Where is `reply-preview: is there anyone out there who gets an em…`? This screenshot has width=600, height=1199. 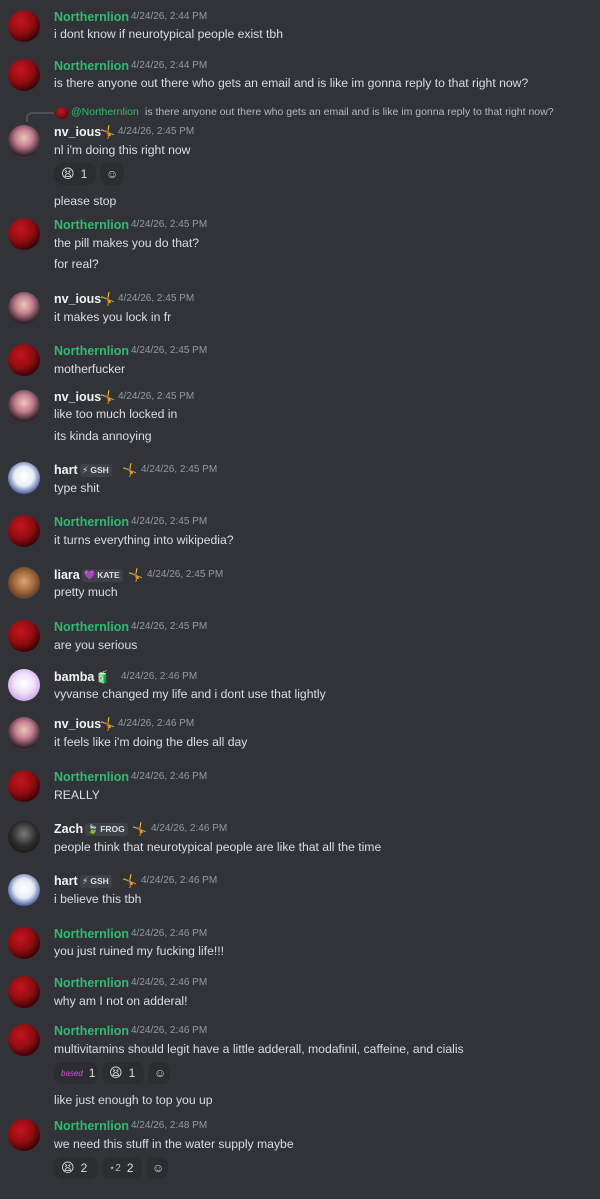
reply-preview: is there anyone out there who gets an em… is located at coordinates (349, 112).